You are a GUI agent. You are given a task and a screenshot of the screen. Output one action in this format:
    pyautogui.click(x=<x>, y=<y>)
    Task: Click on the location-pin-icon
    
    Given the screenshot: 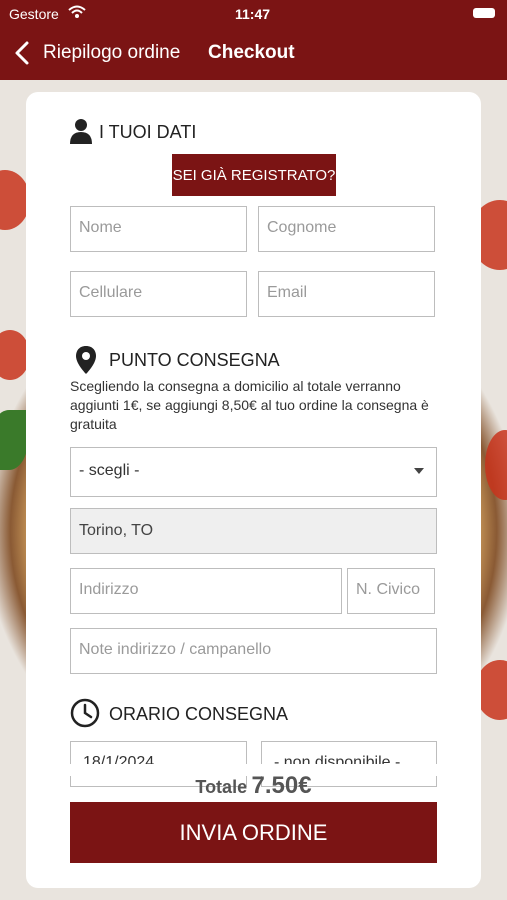 What is the action you would take?
    pyautogui.click(x=86, y=362)
    